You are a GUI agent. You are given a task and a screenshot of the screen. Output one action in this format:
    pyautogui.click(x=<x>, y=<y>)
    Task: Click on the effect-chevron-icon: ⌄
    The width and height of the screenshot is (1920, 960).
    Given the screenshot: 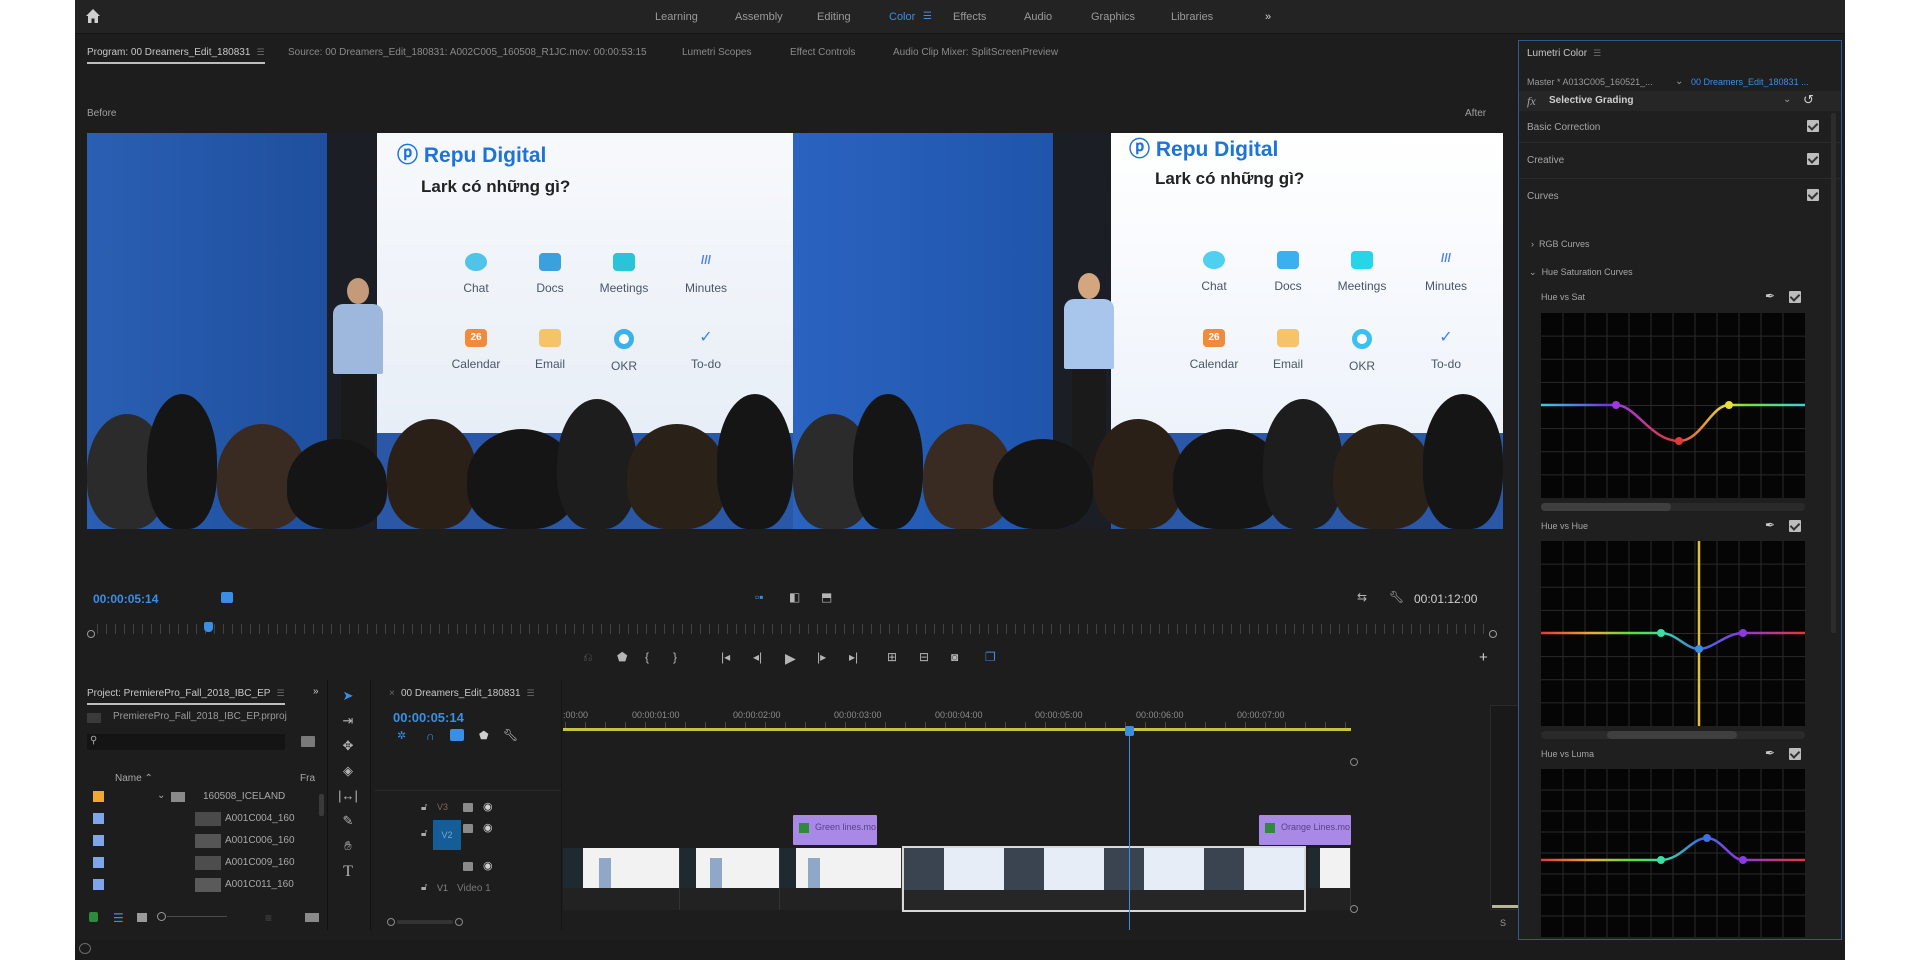 What is the action you would take?
    pyautogui.click(x=1787, y=99)
    